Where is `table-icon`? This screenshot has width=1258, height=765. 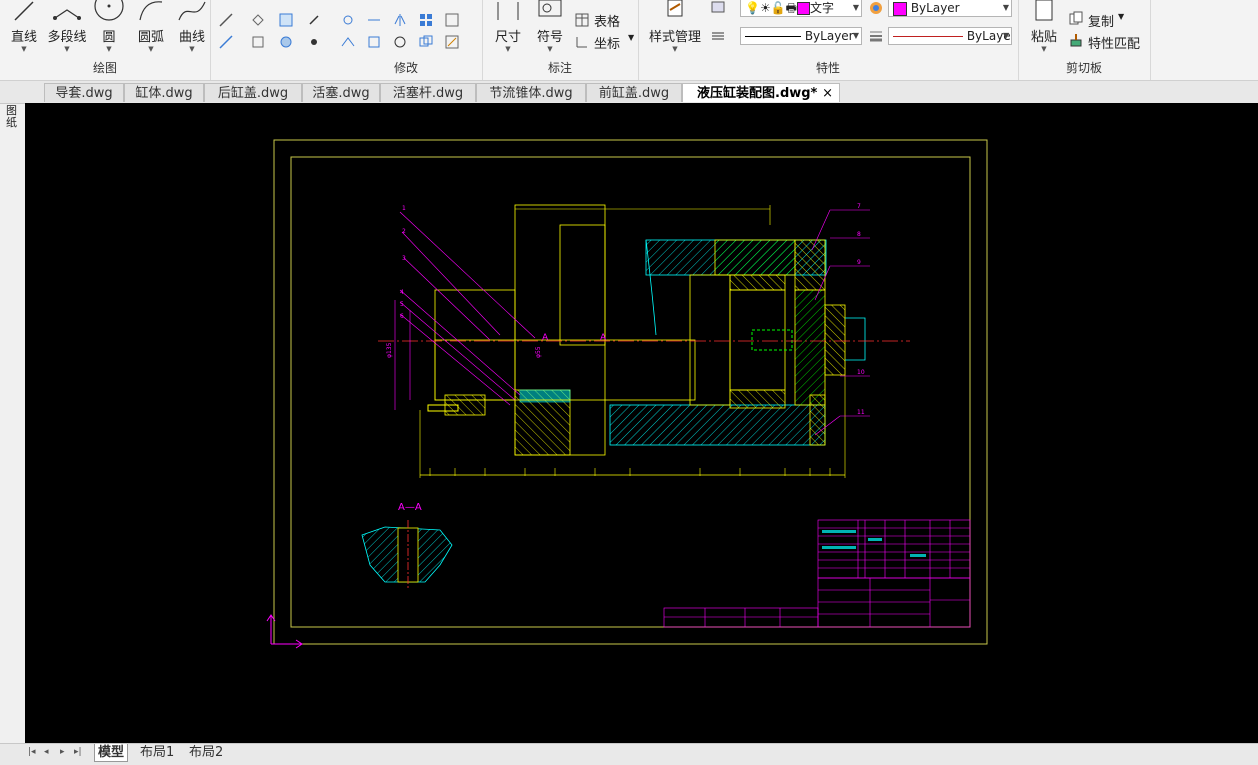 table-icon is located at coordinates (582, 20).